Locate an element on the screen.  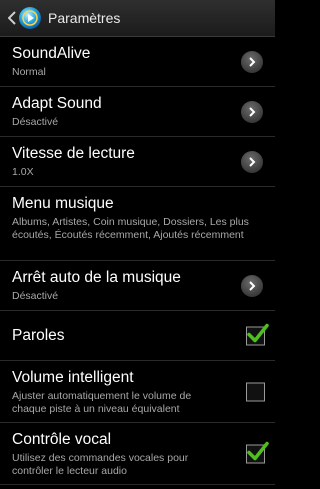
setting-title: Adapt Sound is located at coordinates (57, 103).